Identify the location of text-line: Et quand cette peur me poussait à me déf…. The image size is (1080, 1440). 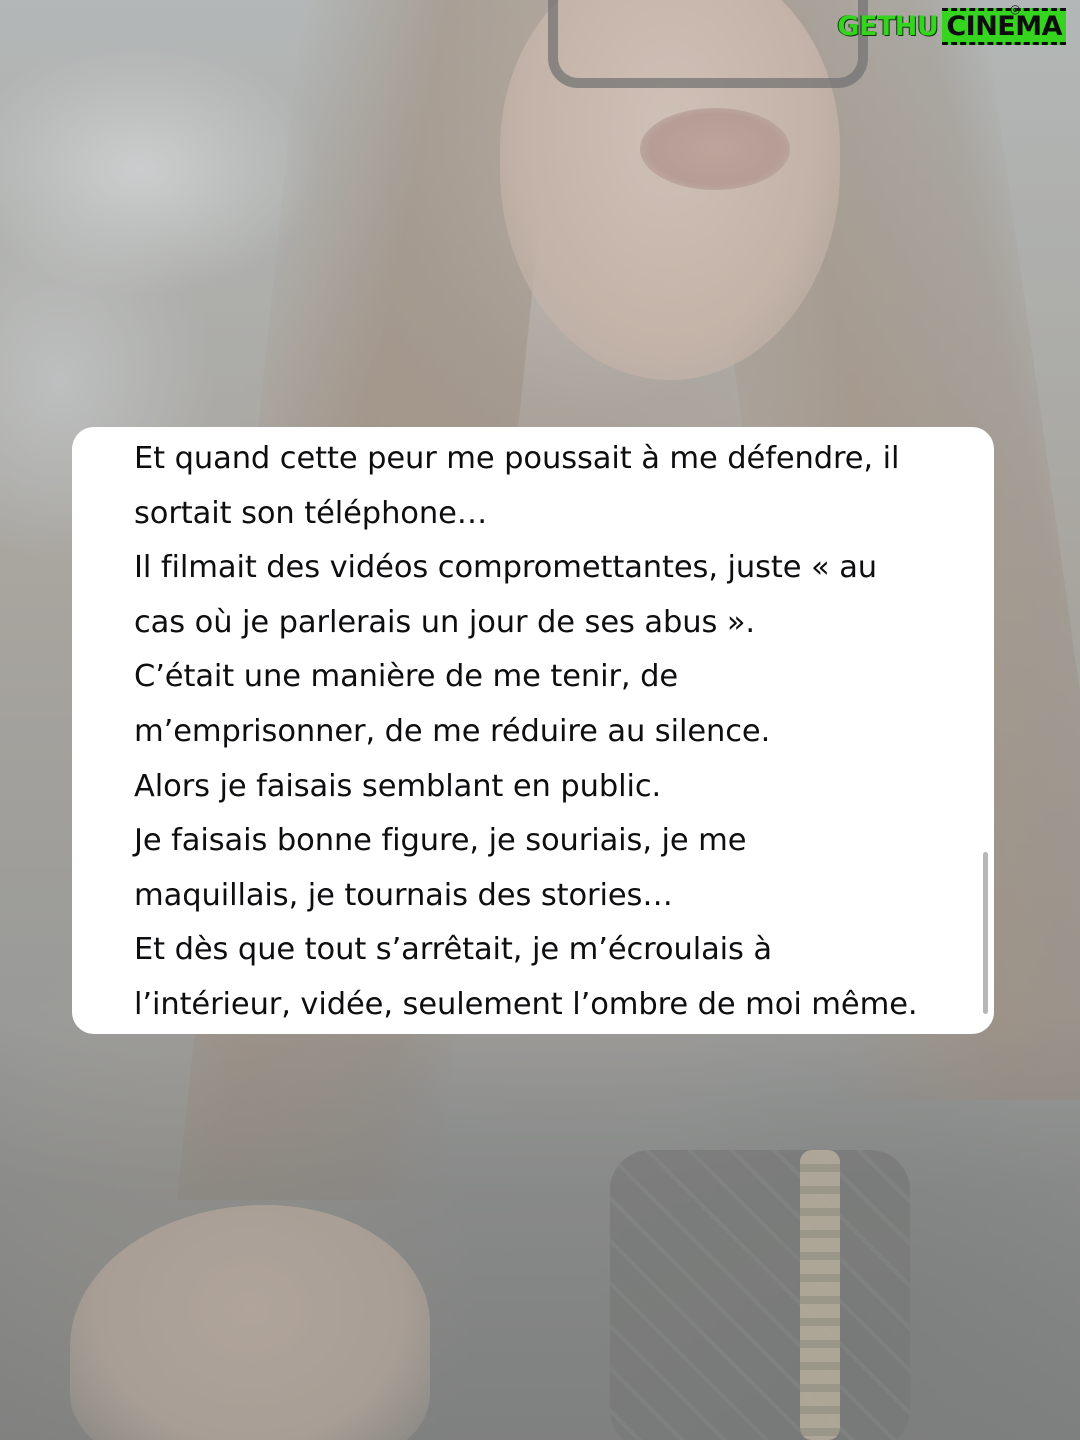
(517, 458).